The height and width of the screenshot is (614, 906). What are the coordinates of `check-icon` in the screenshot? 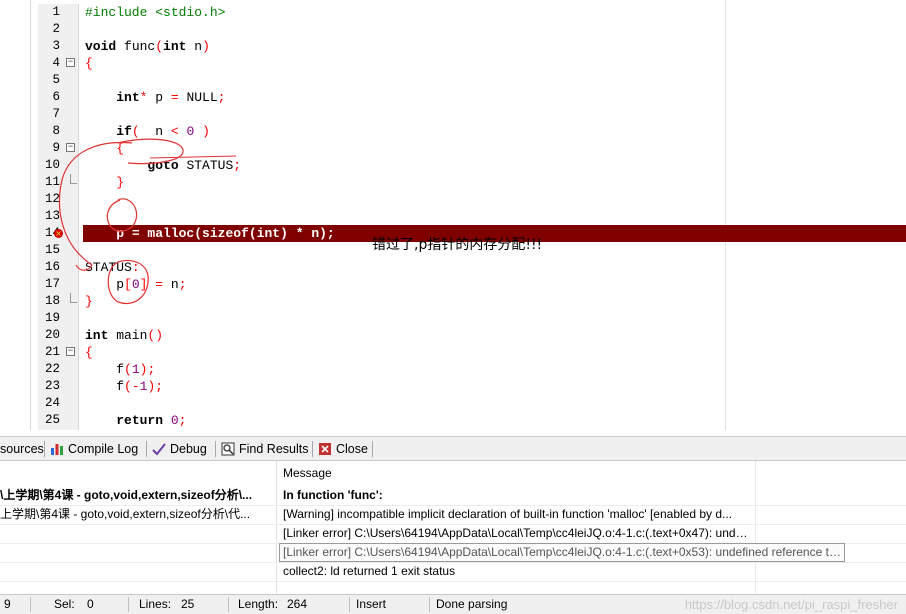 It's located at (159, 449).